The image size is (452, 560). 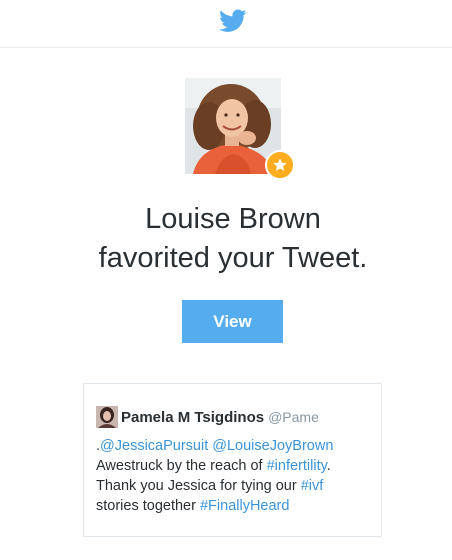 What do you see at coordinates (240, 129) in the screenshot?
I see `favoriter-avatar-container` at bounding box center [240, 129].